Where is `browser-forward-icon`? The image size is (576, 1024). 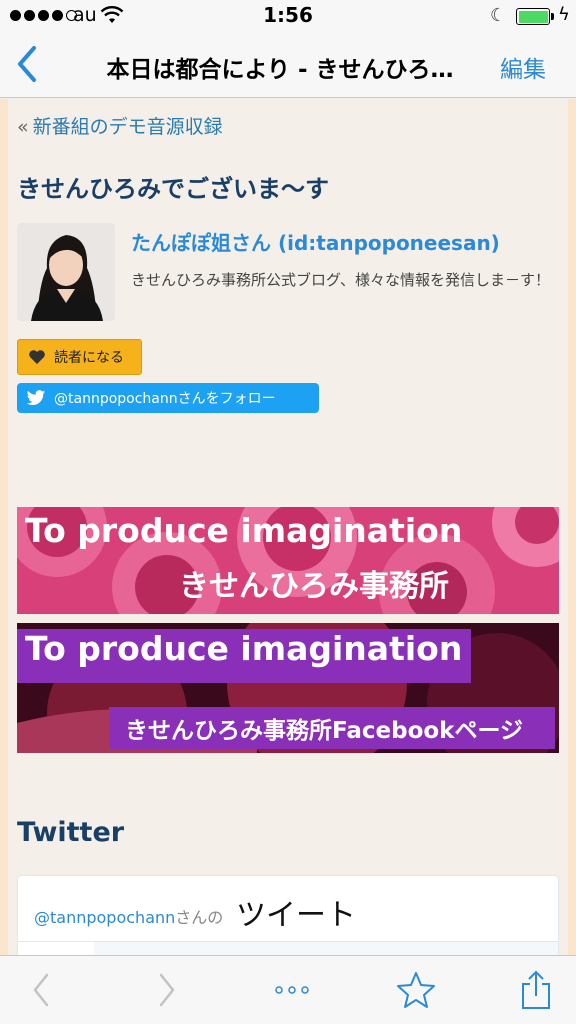
browser-forward-icon is located at coordinates (167, 990).